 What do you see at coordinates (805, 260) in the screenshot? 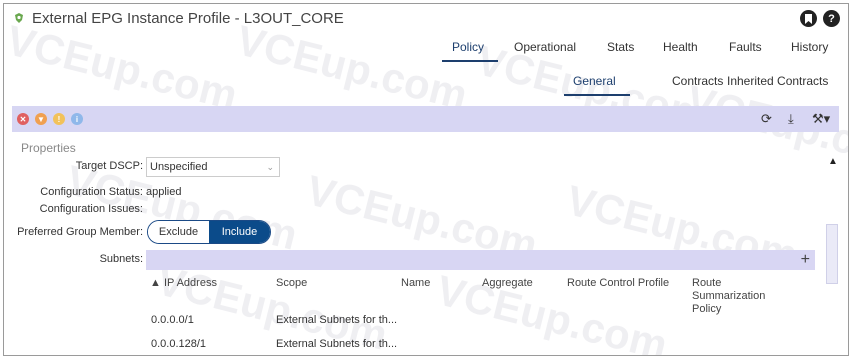
I see `add-subnet-button: +` at bounding box center [805, 260].